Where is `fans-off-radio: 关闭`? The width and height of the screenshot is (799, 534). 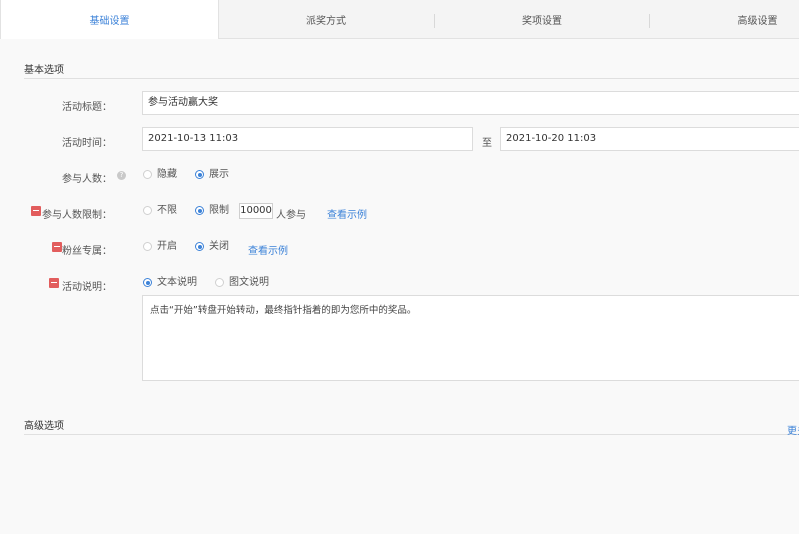 fans-off-radio: 关闭 is located at coordinates (212, 247).